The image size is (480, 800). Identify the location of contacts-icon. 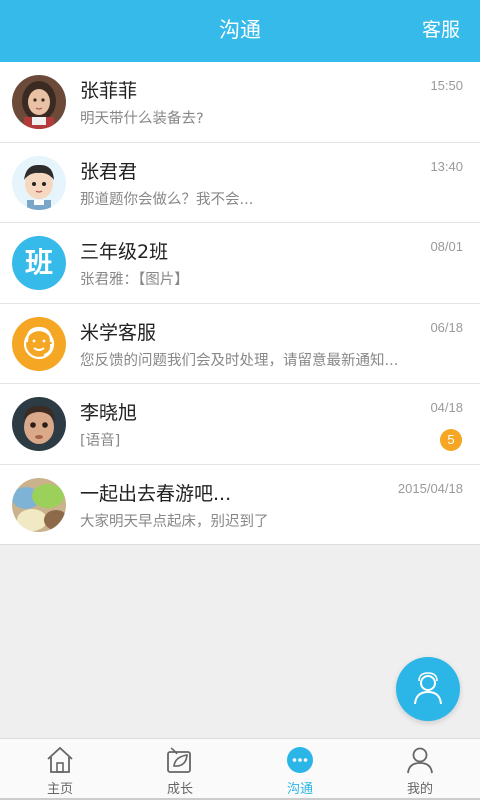
(428, 688).